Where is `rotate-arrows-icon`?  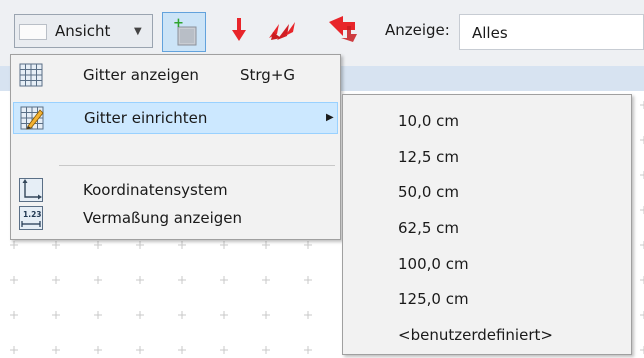
rotate-arrows-icon is located at coordinates (343, 29).